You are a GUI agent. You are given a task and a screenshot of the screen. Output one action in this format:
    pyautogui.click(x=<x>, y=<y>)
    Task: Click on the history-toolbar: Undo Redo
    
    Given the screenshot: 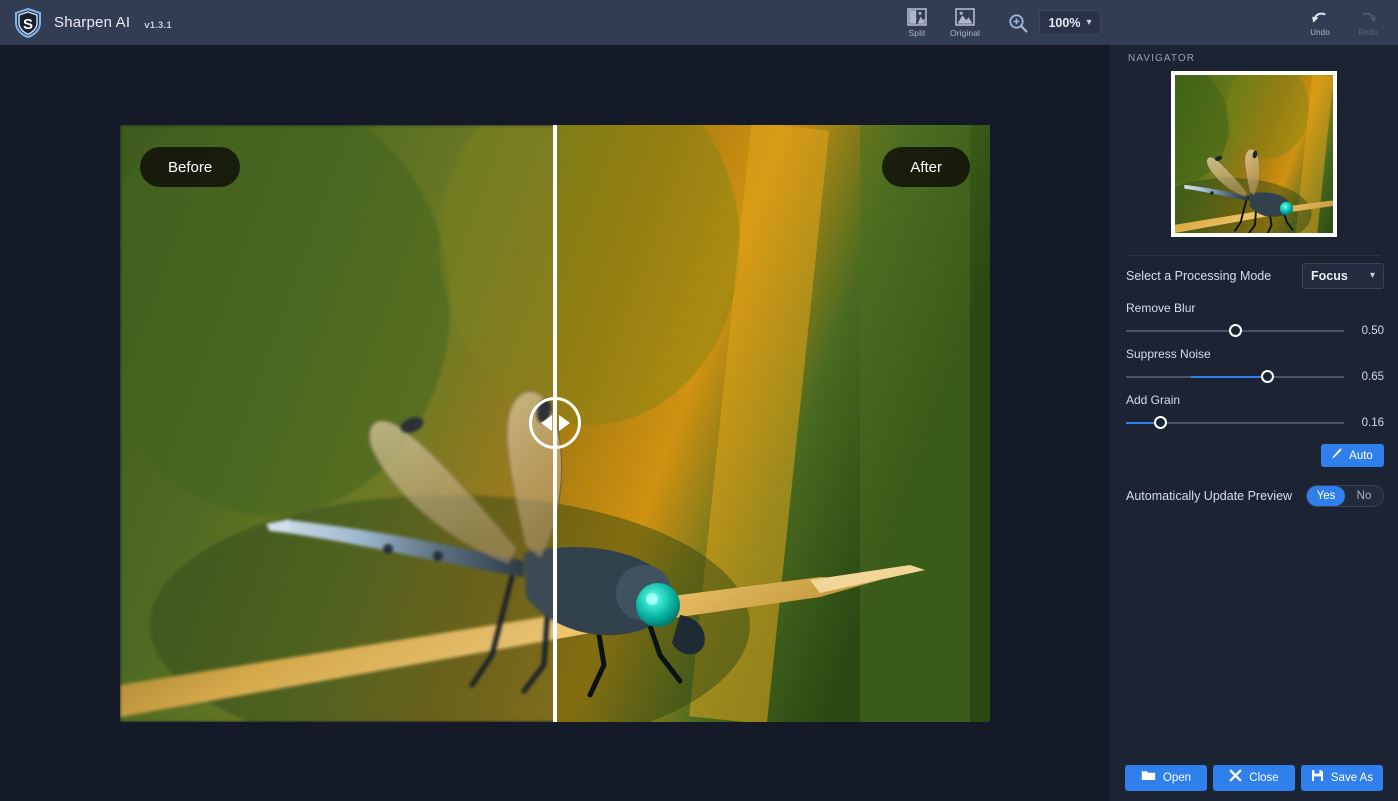 What is the action you would take?
    pyautogui.click(x=1344, y=22)
    